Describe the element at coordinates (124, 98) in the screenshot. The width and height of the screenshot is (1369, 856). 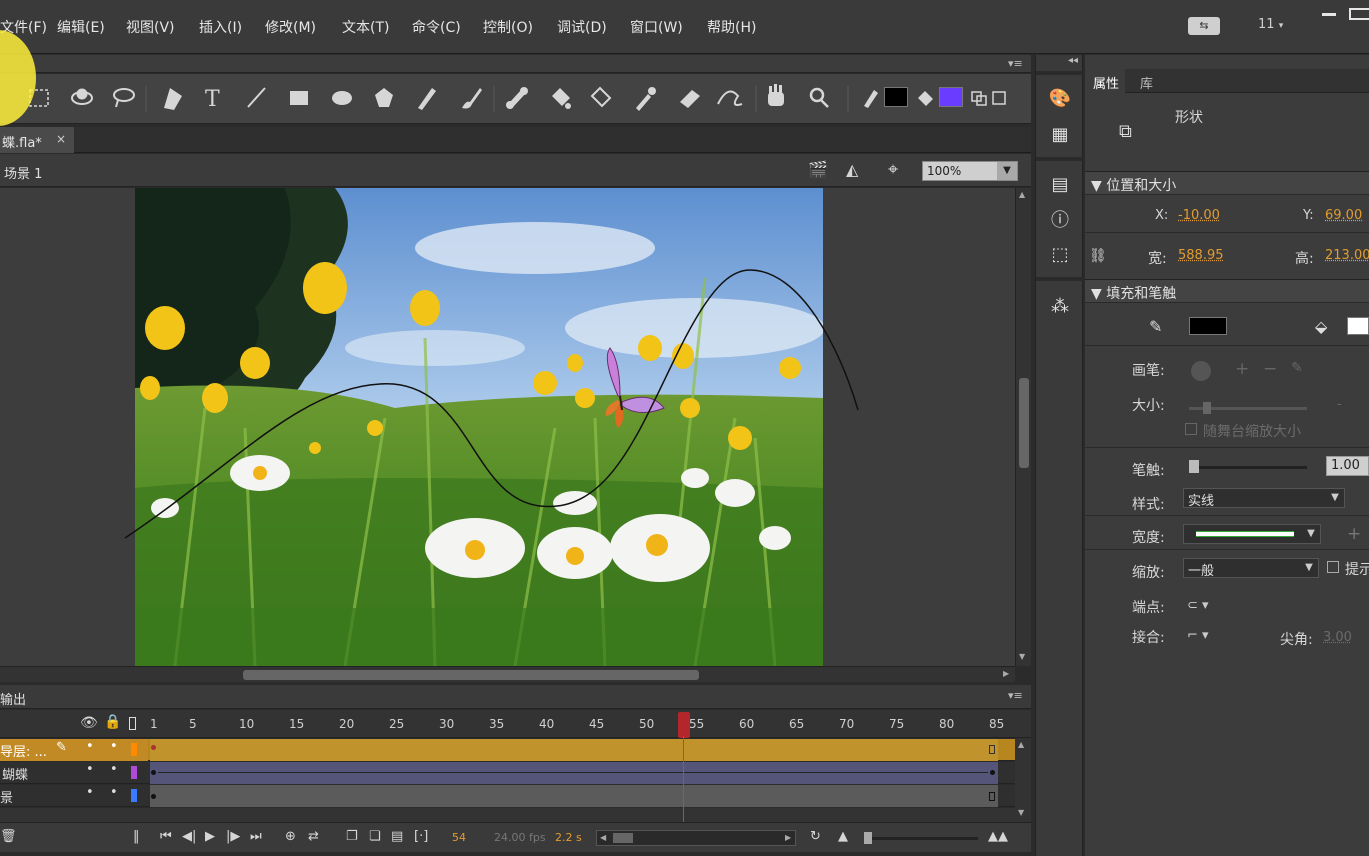
I see `lasso-tool` at that location.